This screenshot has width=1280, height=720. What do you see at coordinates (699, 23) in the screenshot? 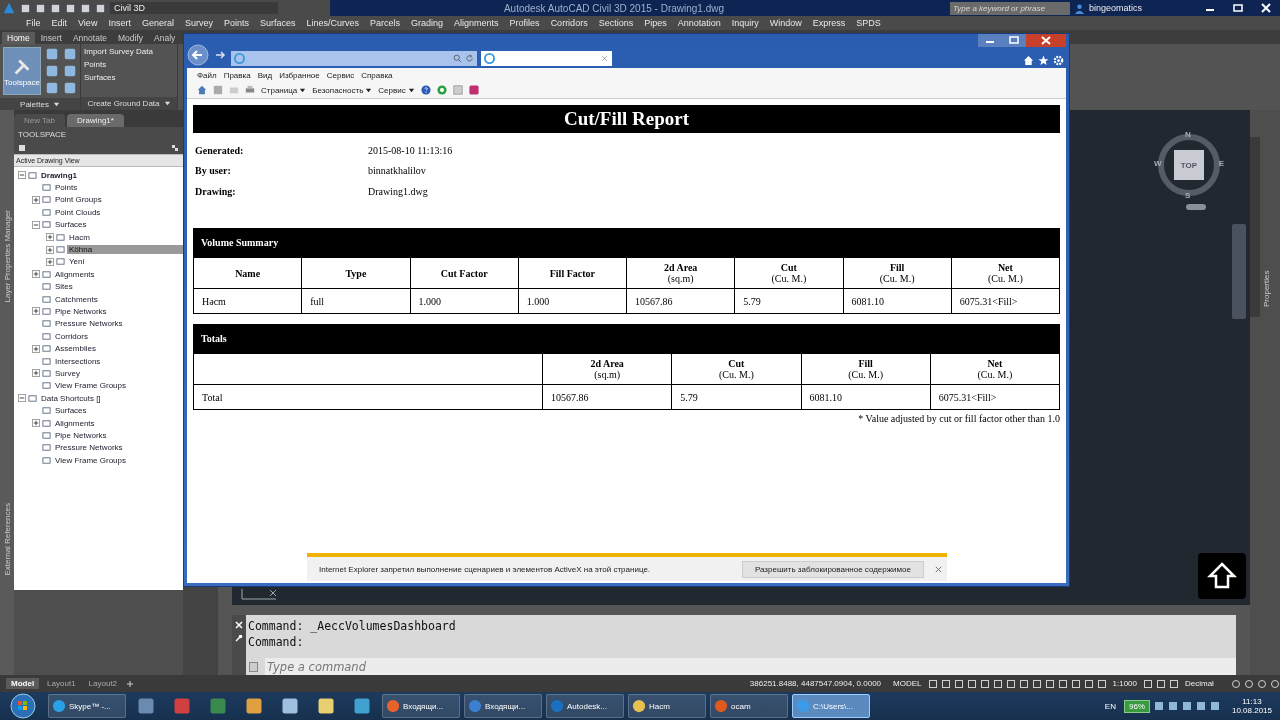
I see `menu-item: Annotation` at bounding box center [699, 23].